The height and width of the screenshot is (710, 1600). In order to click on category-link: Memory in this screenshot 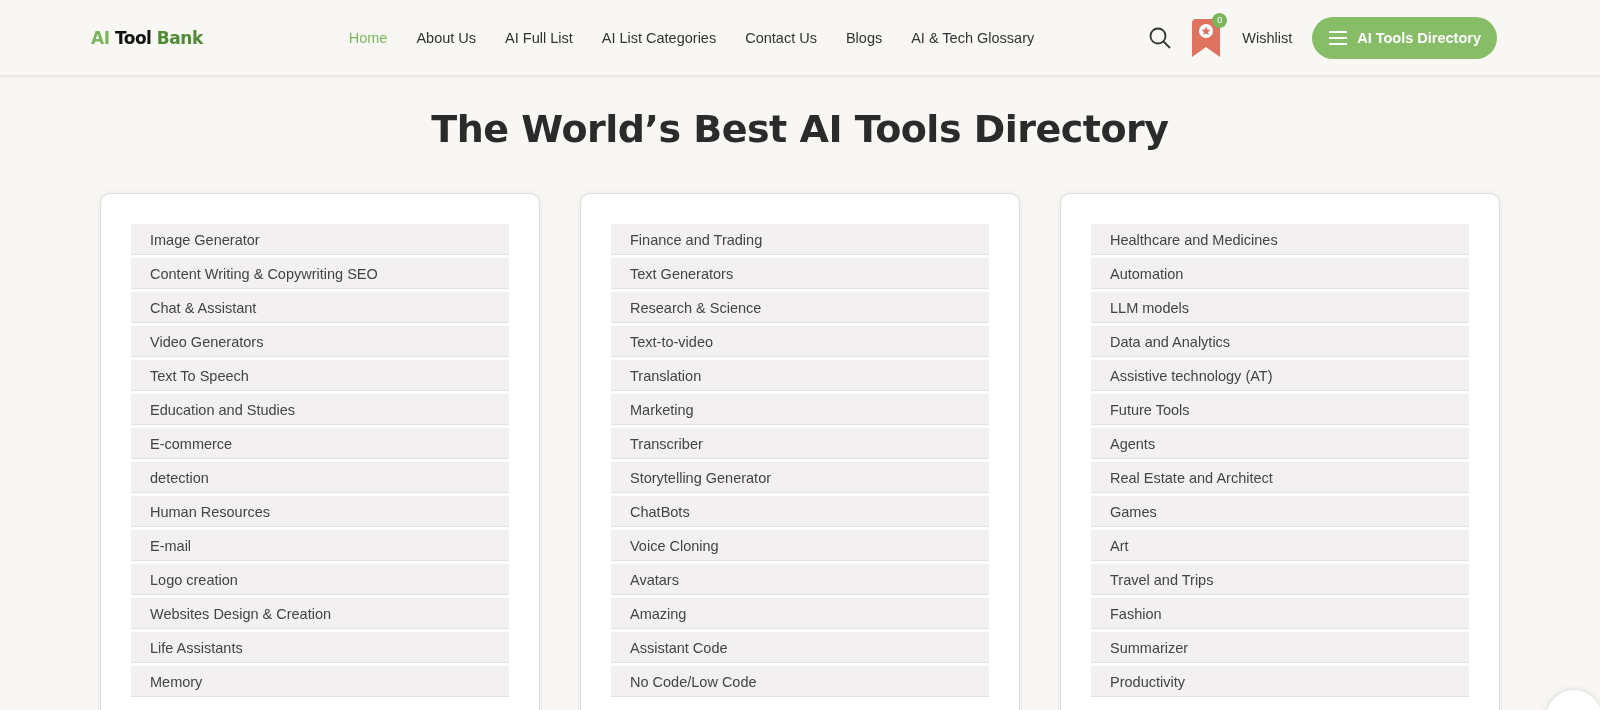, I will do `click(320, 681)`.